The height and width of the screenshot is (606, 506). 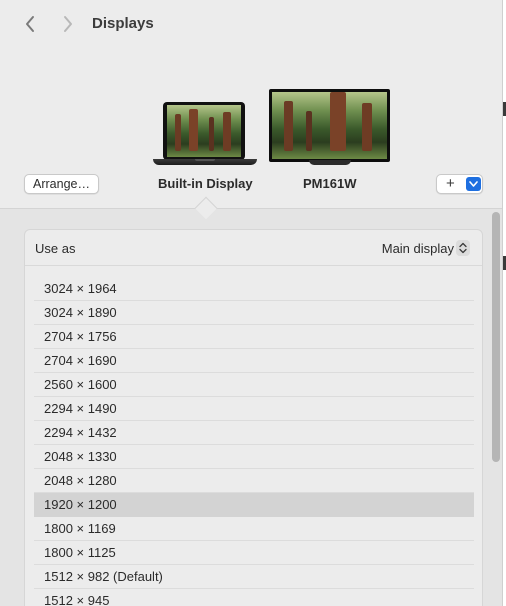 What do you see at coordinates (254, 385) in the screenshot?
I see `resolution-option: 2560 × 1600` at bounding box center [254, 385].